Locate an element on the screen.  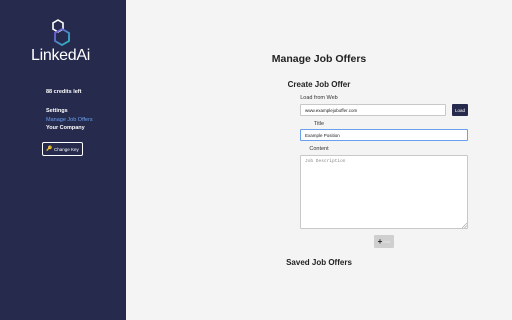
load-from-web-label: Load from Web is located at coordinates (319, 98).